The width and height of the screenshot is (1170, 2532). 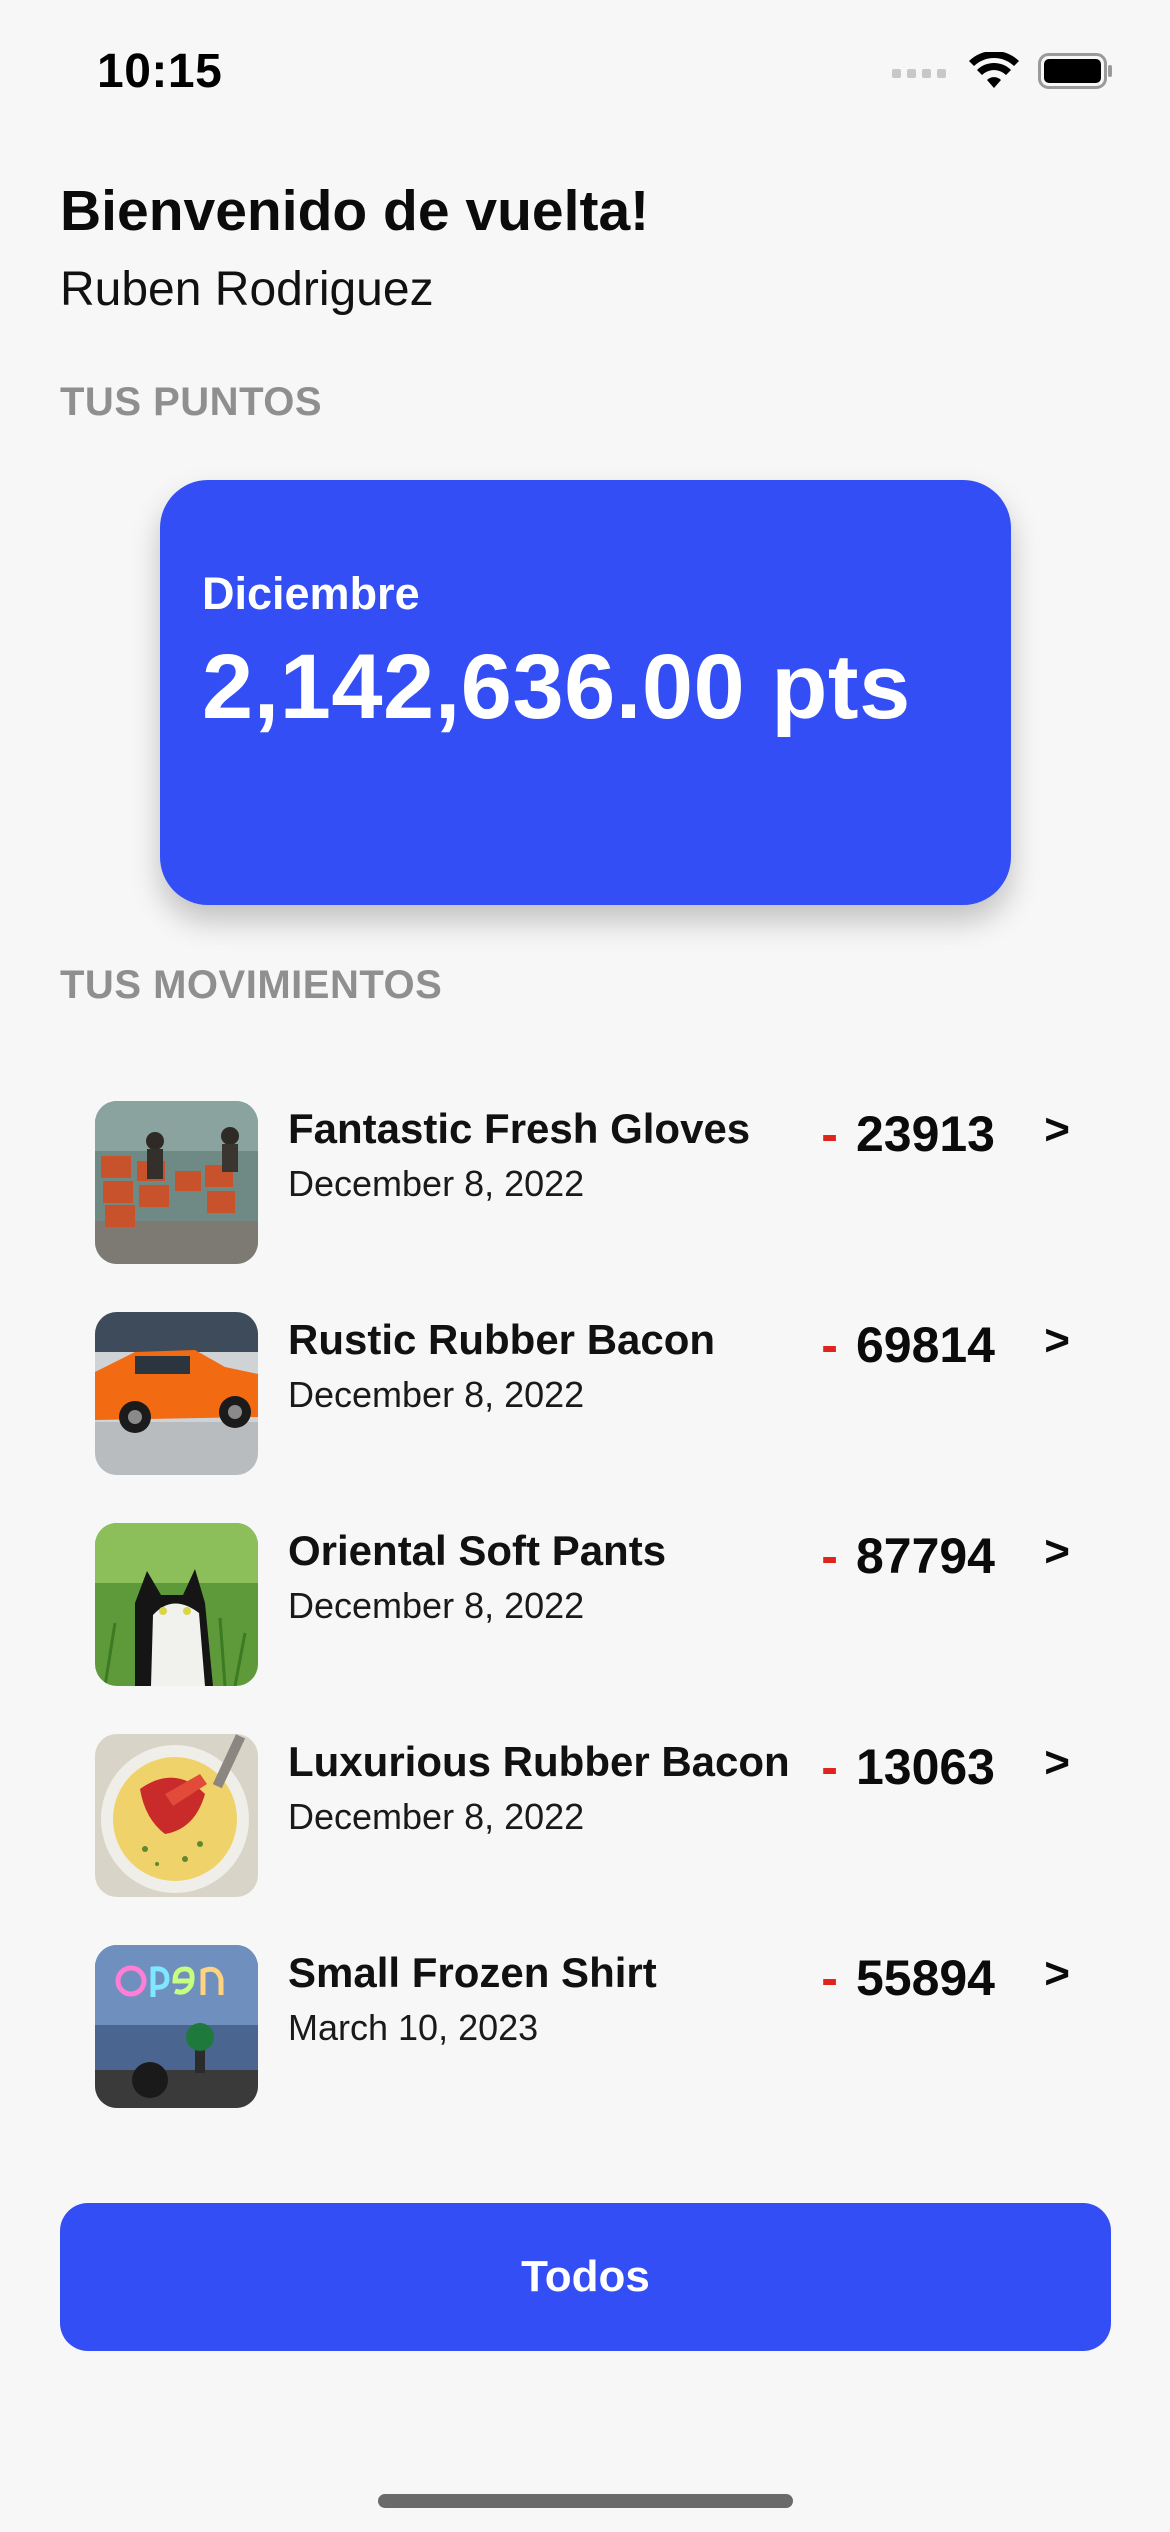 What do you see at coordinates (160, 71) in the screenshot?
I see `status-time: 10:15` at bounding box center [160, 71].